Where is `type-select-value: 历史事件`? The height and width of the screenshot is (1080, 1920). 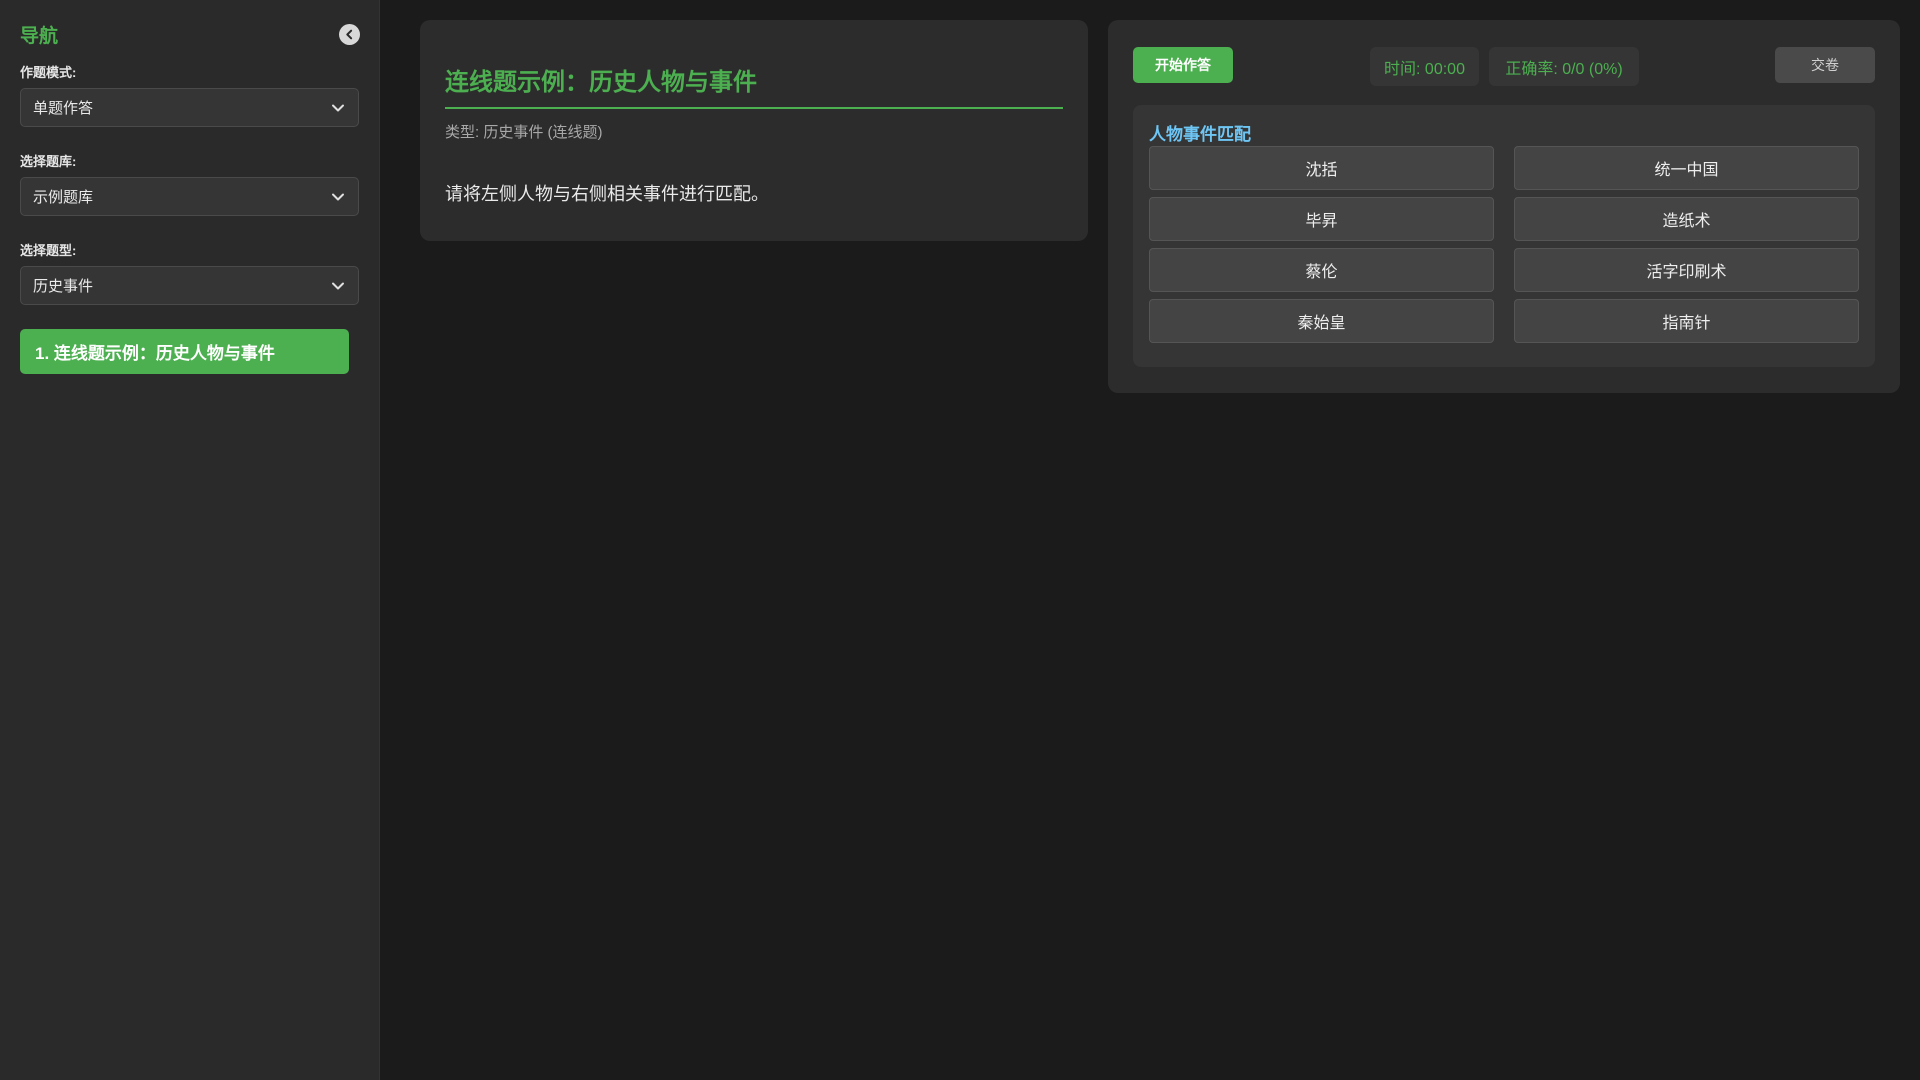 type-select-value: 历史事件 is located at coordinates (63, 286).